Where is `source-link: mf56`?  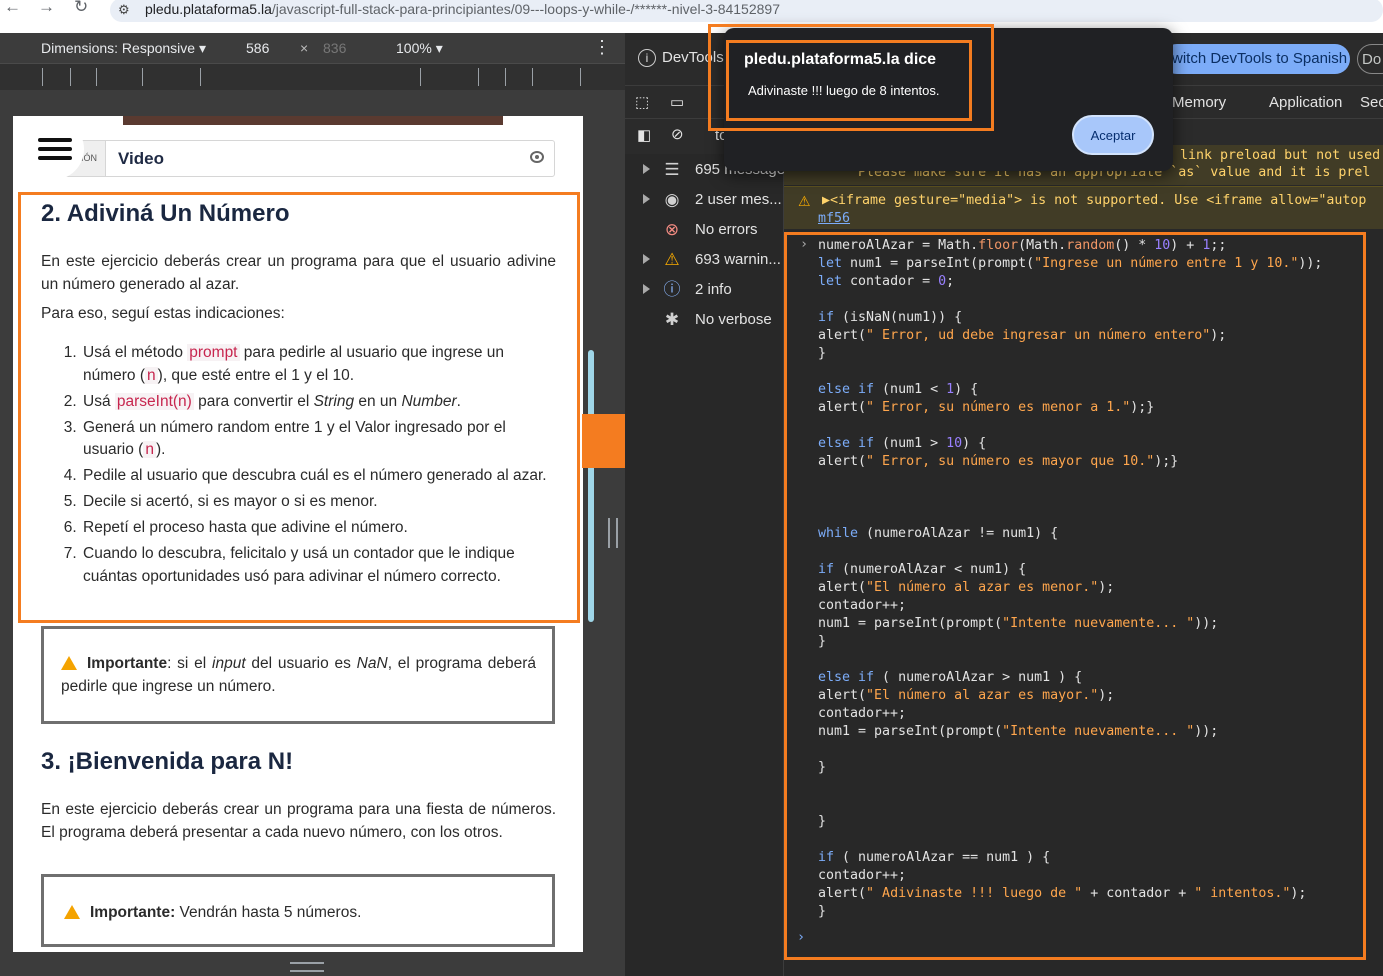
source-link: mf56 is located at coordinates (834, 218).